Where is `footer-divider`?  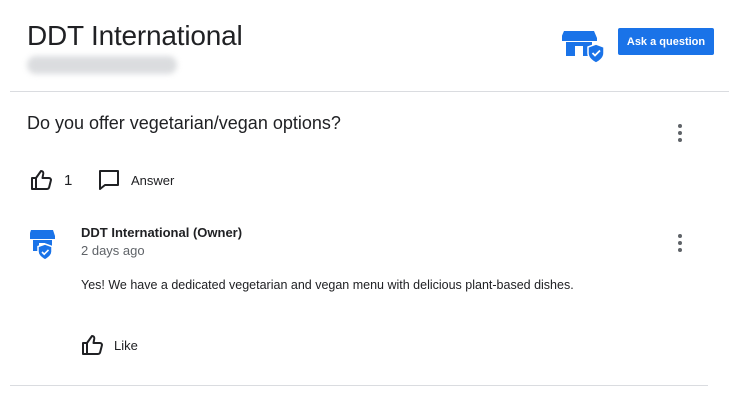 footer-divider is located at coordinates (359, 385).